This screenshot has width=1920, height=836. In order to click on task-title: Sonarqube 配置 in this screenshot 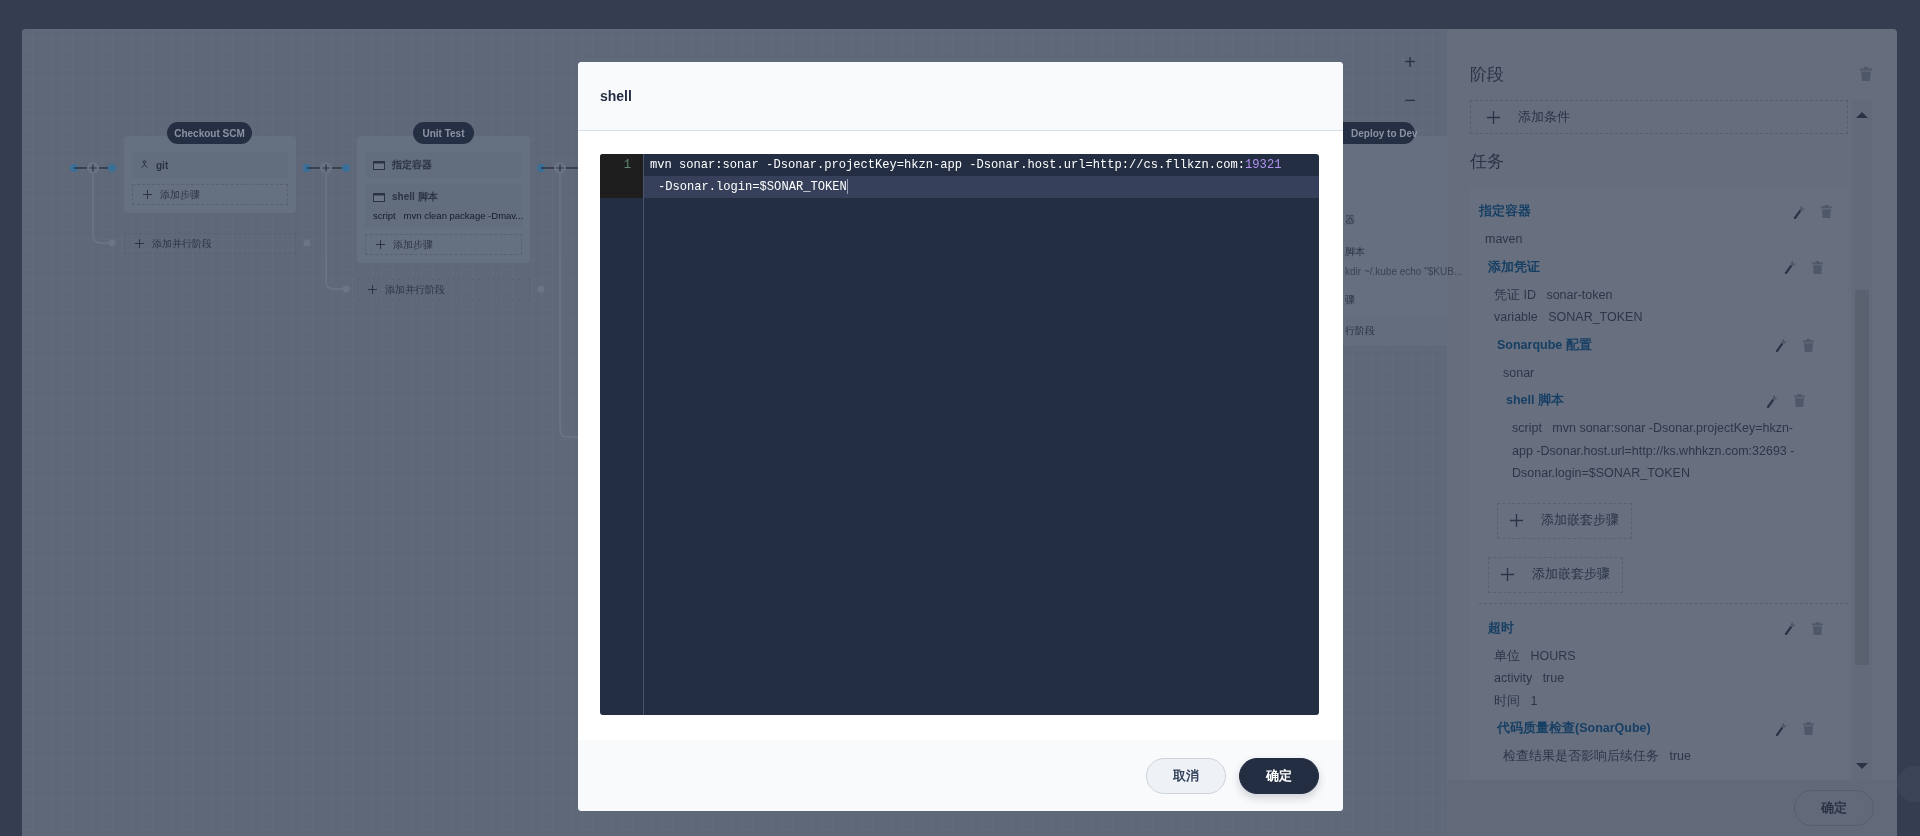, I will do `click(1636, 345)`.